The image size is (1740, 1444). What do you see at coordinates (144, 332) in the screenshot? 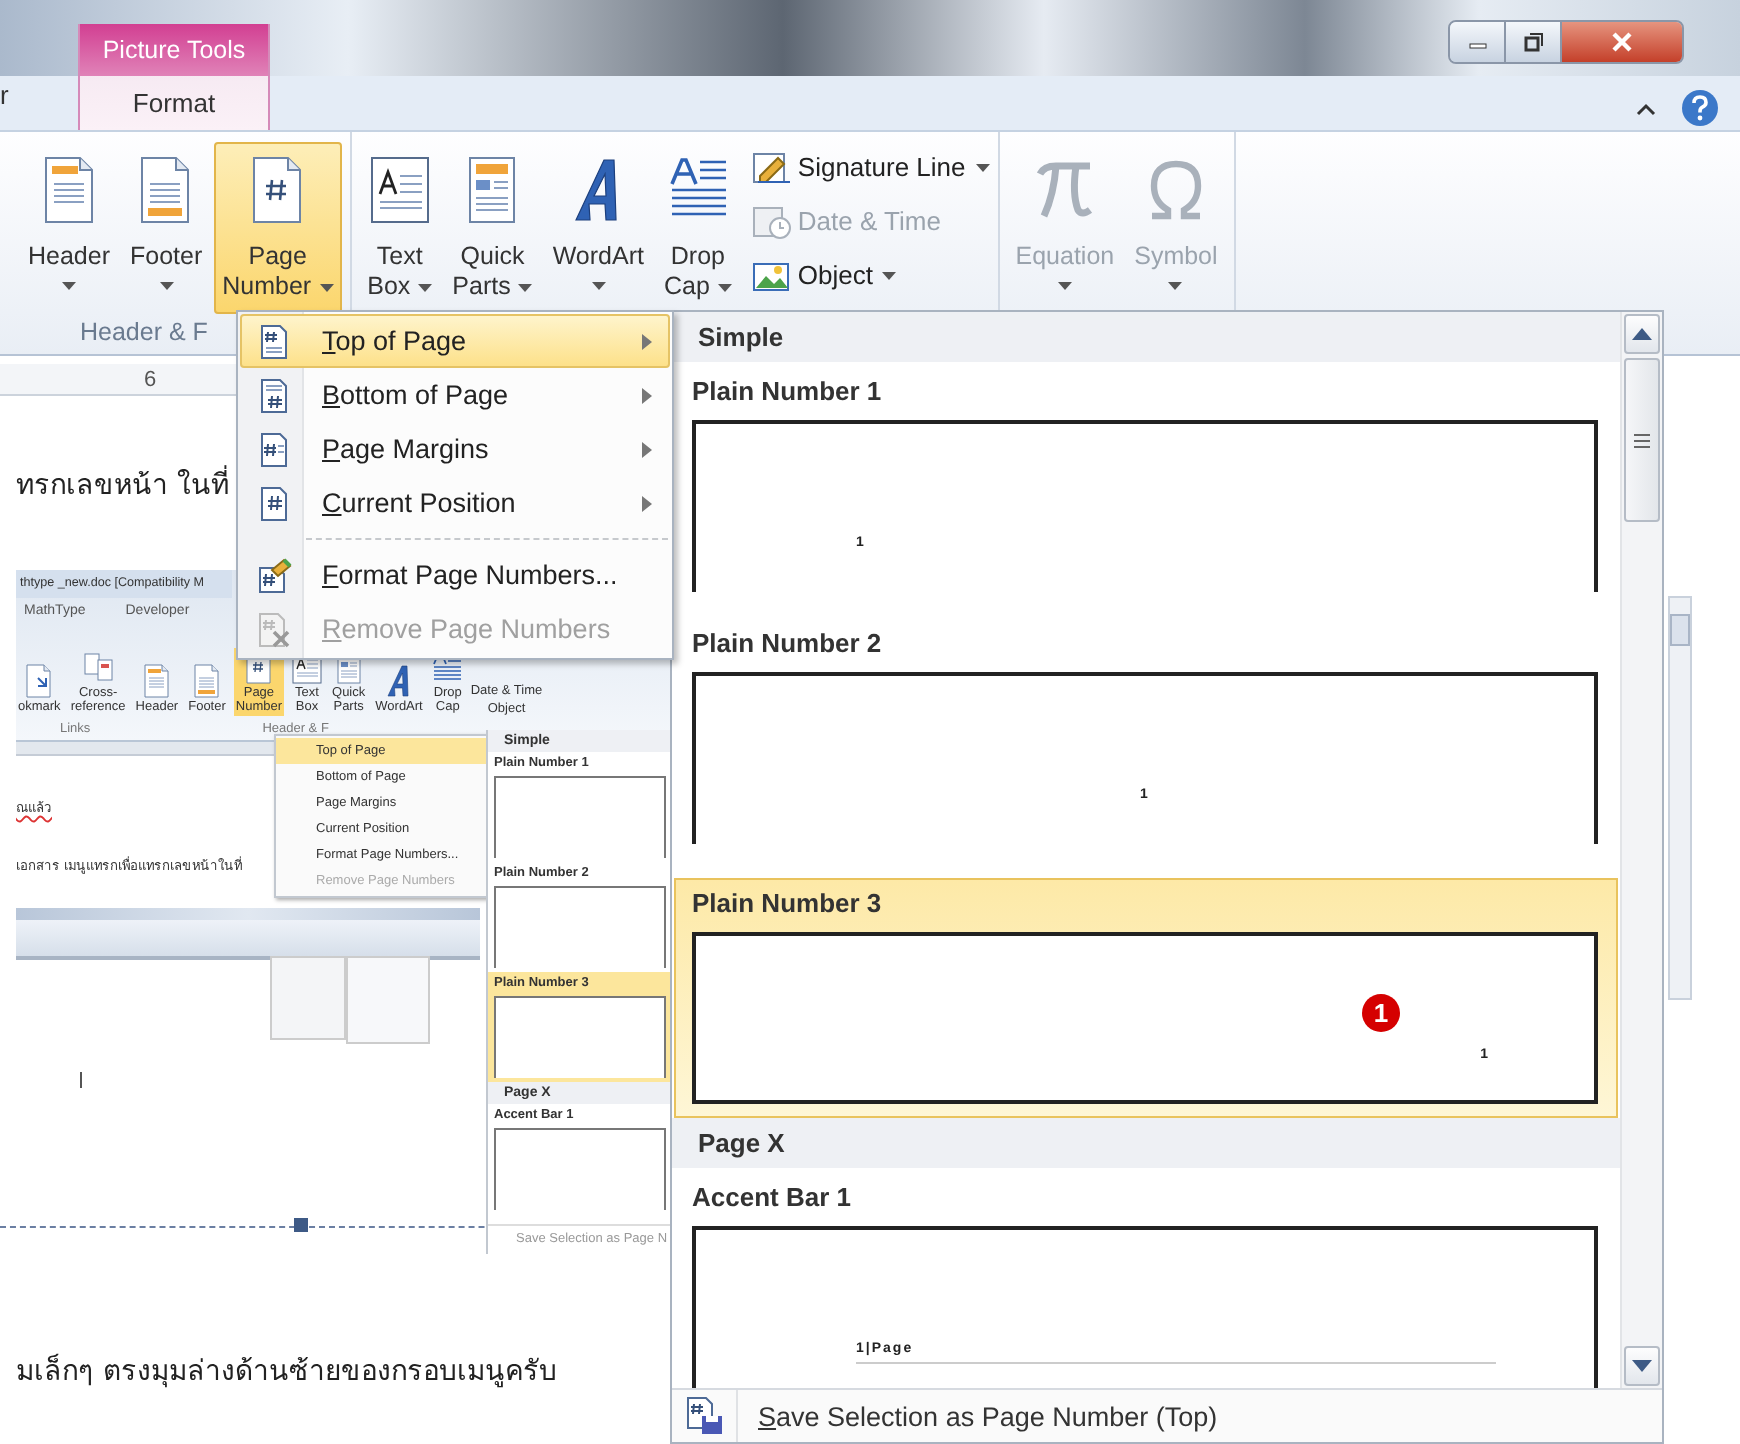
I see `group-label: Header & F` at bounding box center [144, 332].